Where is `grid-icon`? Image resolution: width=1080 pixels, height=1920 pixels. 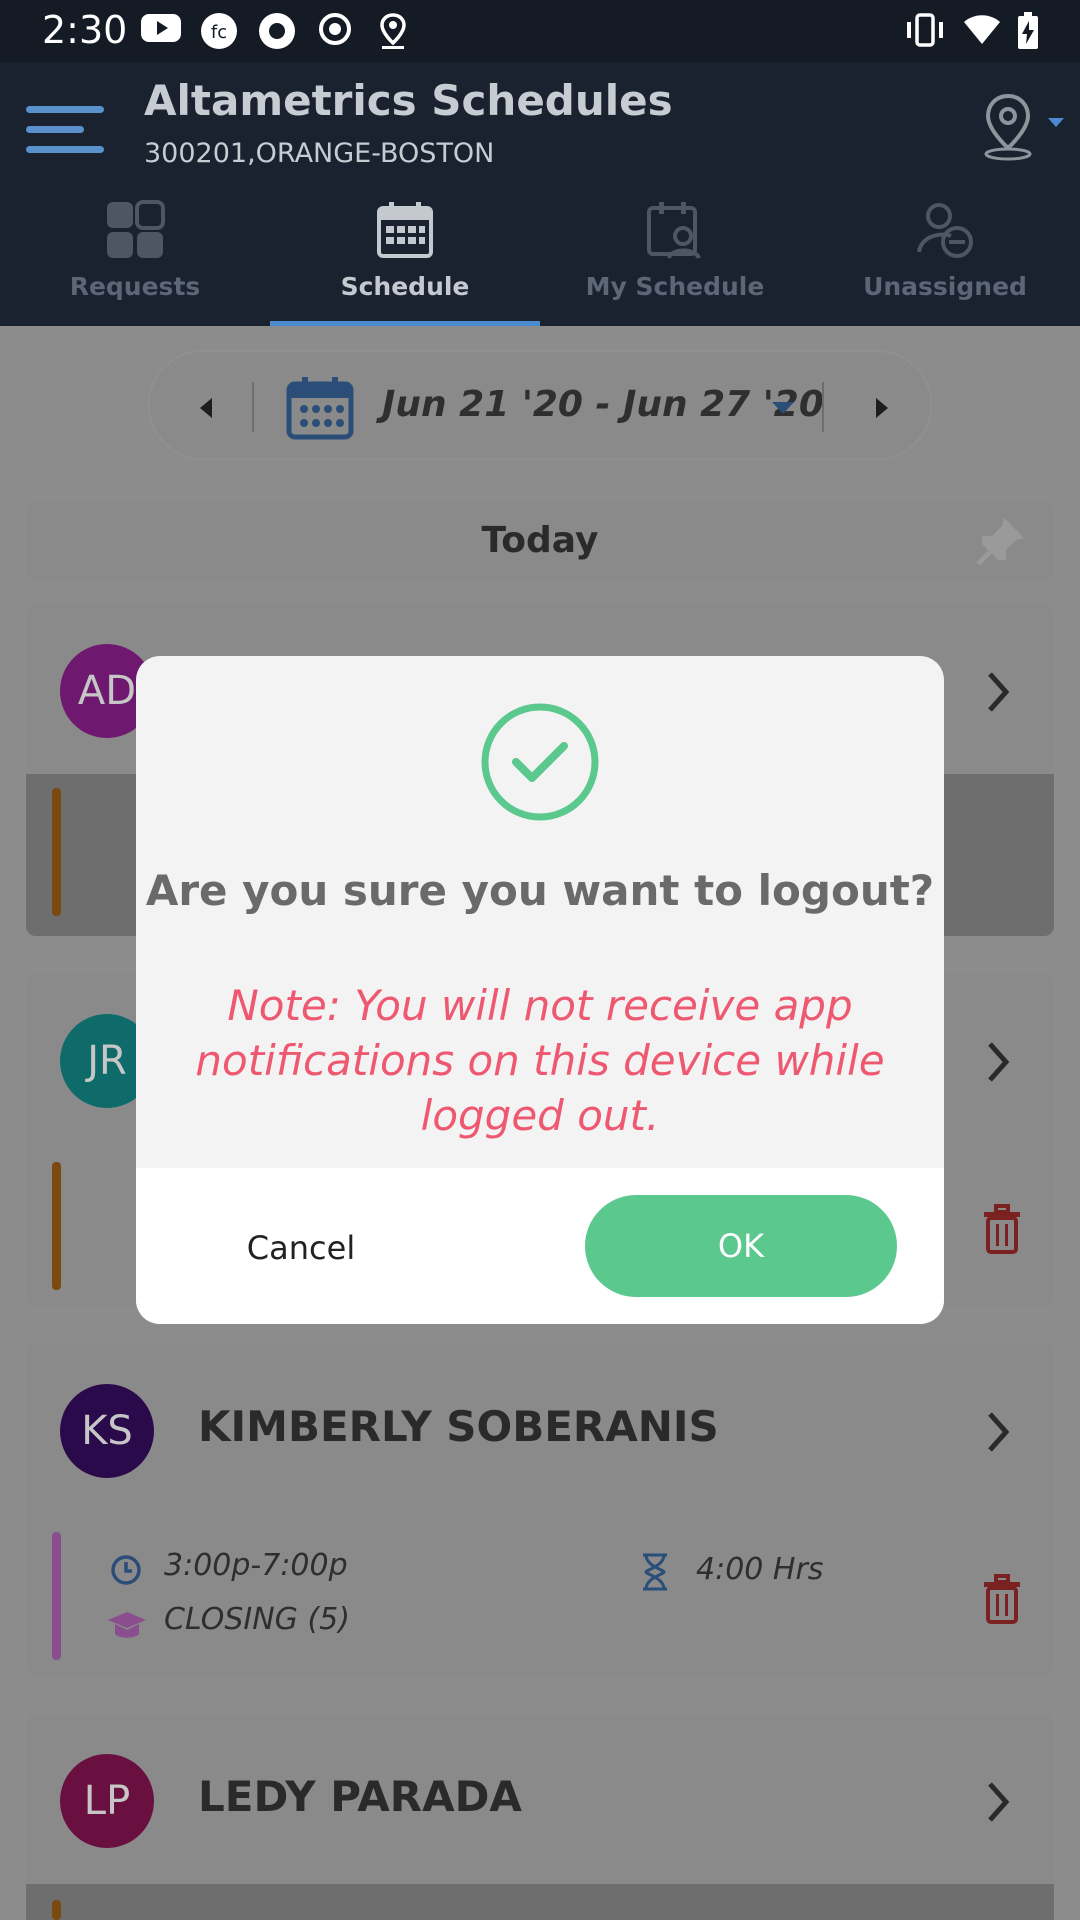
grid-icon is located at coordinates (136, 229).